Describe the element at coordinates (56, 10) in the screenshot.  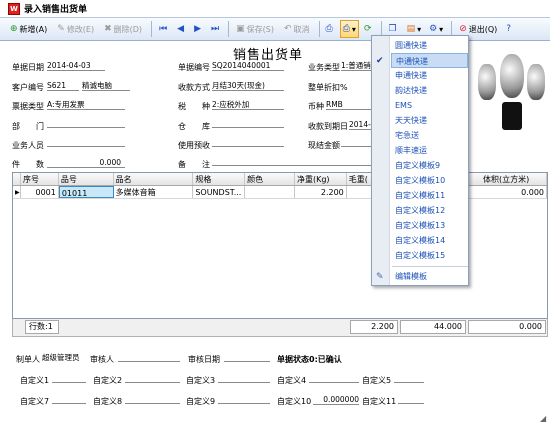
I see `window-title: 录入销售出货单` at that location.